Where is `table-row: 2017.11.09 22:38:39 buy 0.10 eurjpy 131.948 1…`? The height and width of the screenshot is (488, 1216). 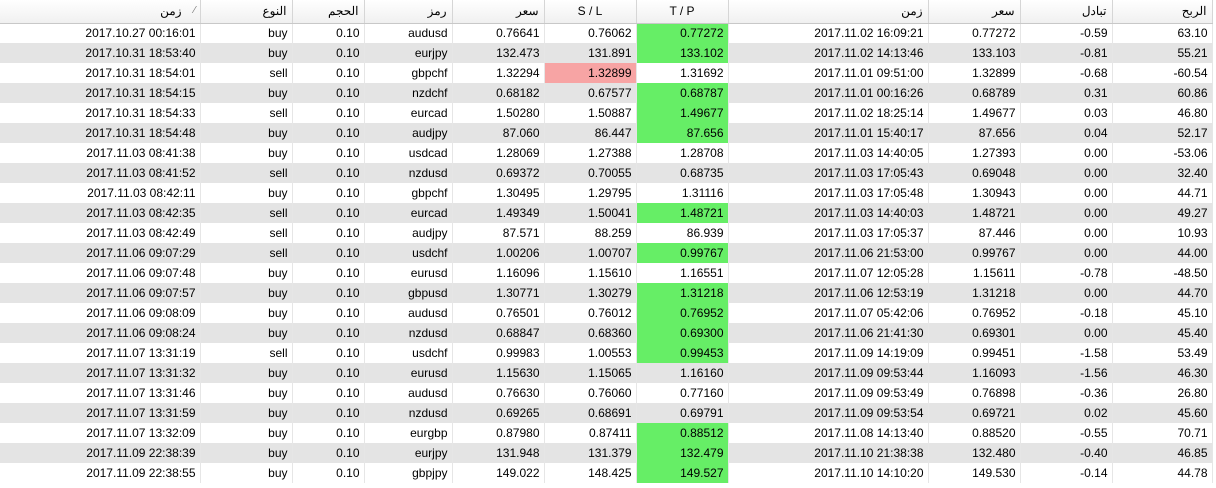 table-row: 2017.11.09 22:38:39 buy 0.10 eurjpy 131.948 1… is located at coordinates (606, 453).